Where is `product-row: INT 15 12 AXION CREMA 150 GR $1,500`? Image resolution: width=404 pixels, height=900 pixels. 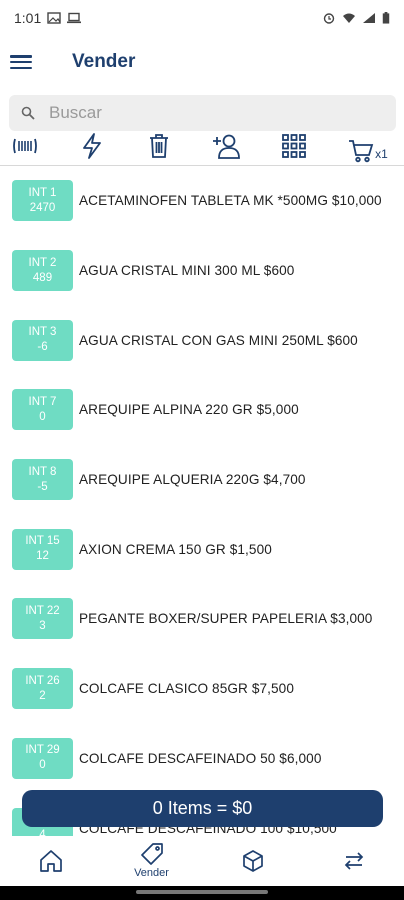
product-row: INT 15 12 AXION CREMA 150 GR $1,500 is located at coordinates (202, 549).